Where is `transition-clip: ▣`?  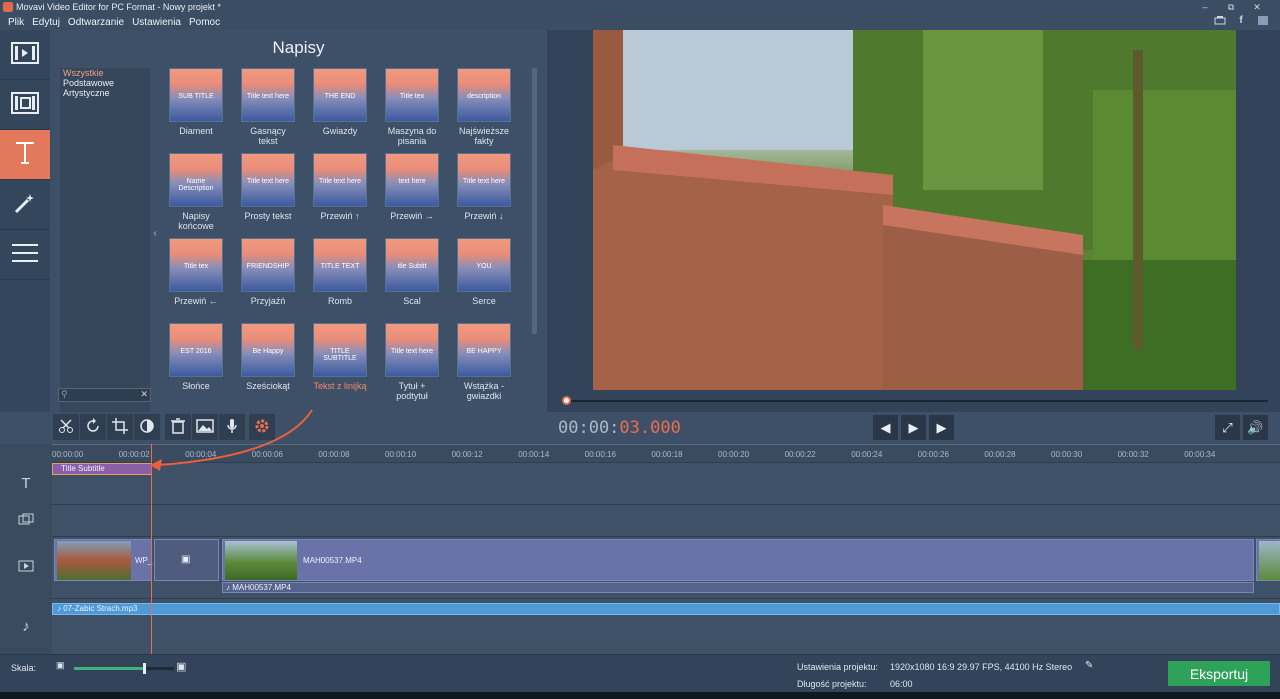
transition-clip: ▣ is located at coordinates (186, 560).